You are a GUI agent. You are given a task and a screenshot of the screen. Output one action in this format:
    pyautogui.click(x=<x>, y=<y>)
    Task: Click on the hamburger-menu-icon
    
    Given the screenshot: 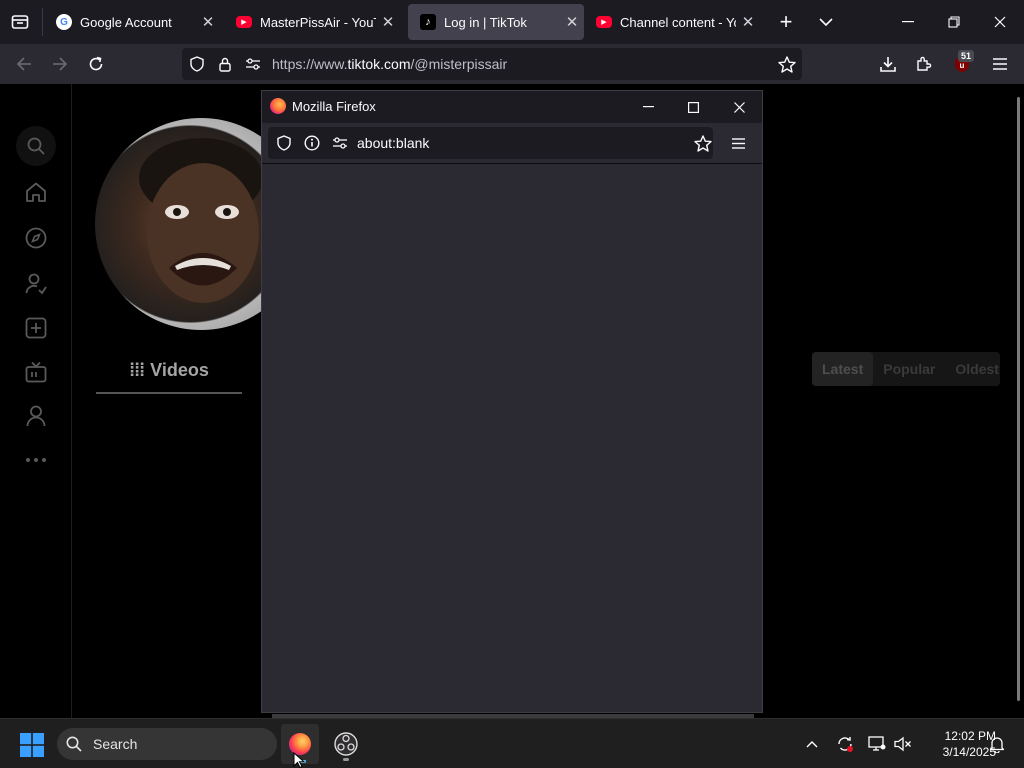 What is the action you would take?
    pyautogui.click(x=1000, y=64)
    